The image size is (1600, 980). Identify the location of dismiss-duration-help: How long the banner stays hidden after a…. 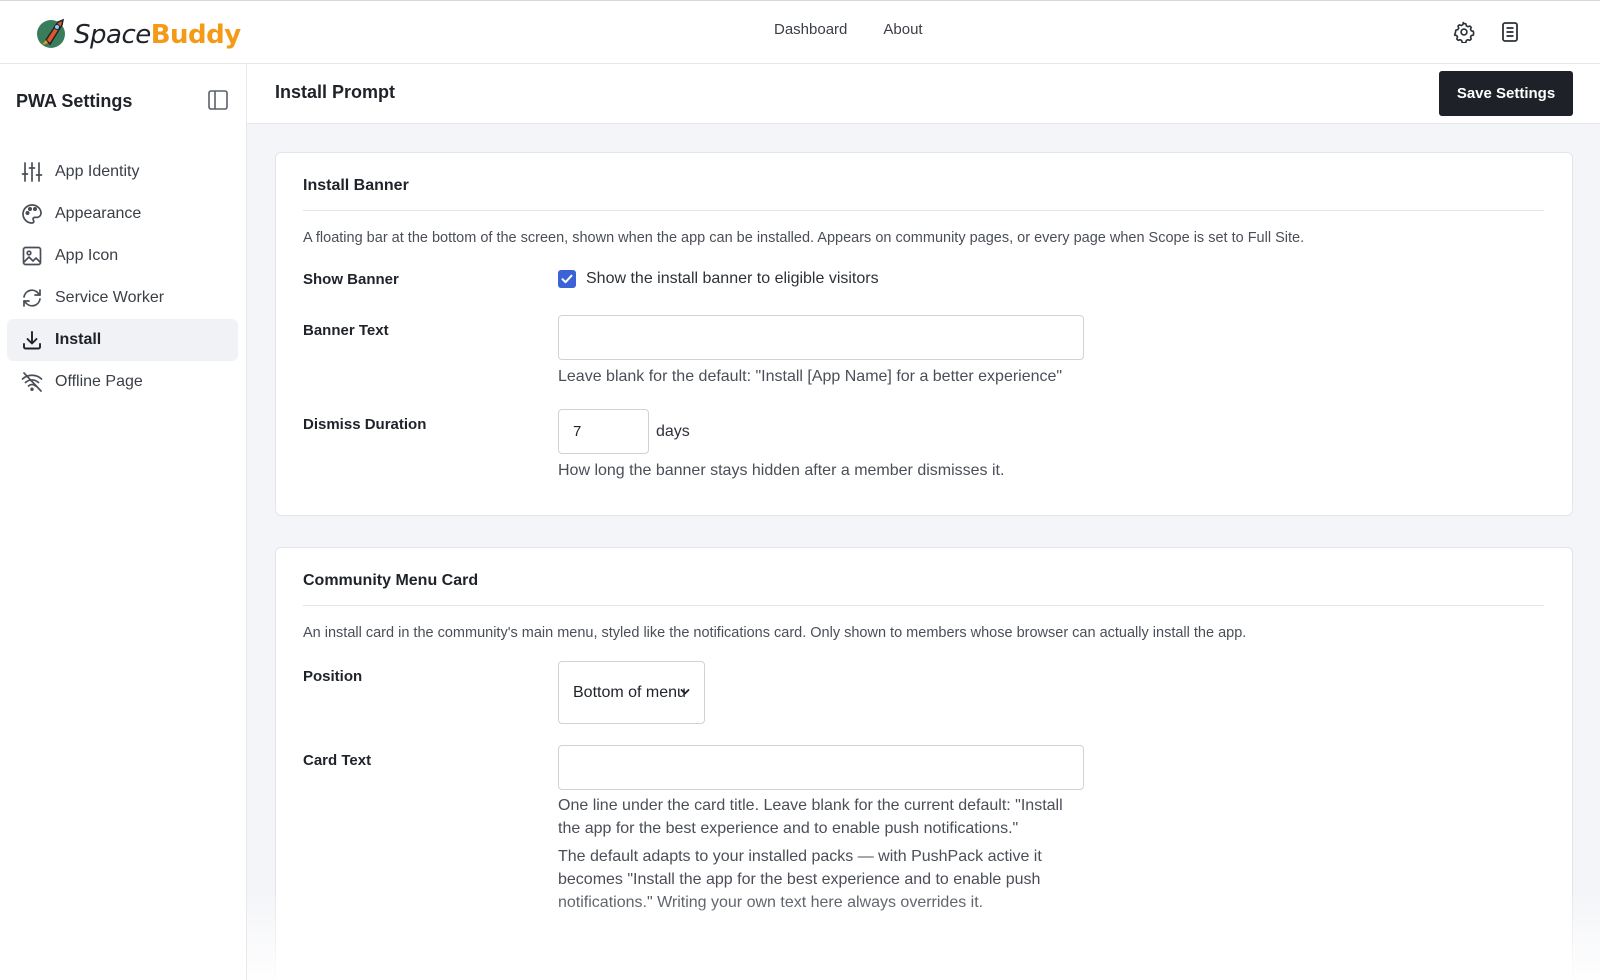
(781, 470).